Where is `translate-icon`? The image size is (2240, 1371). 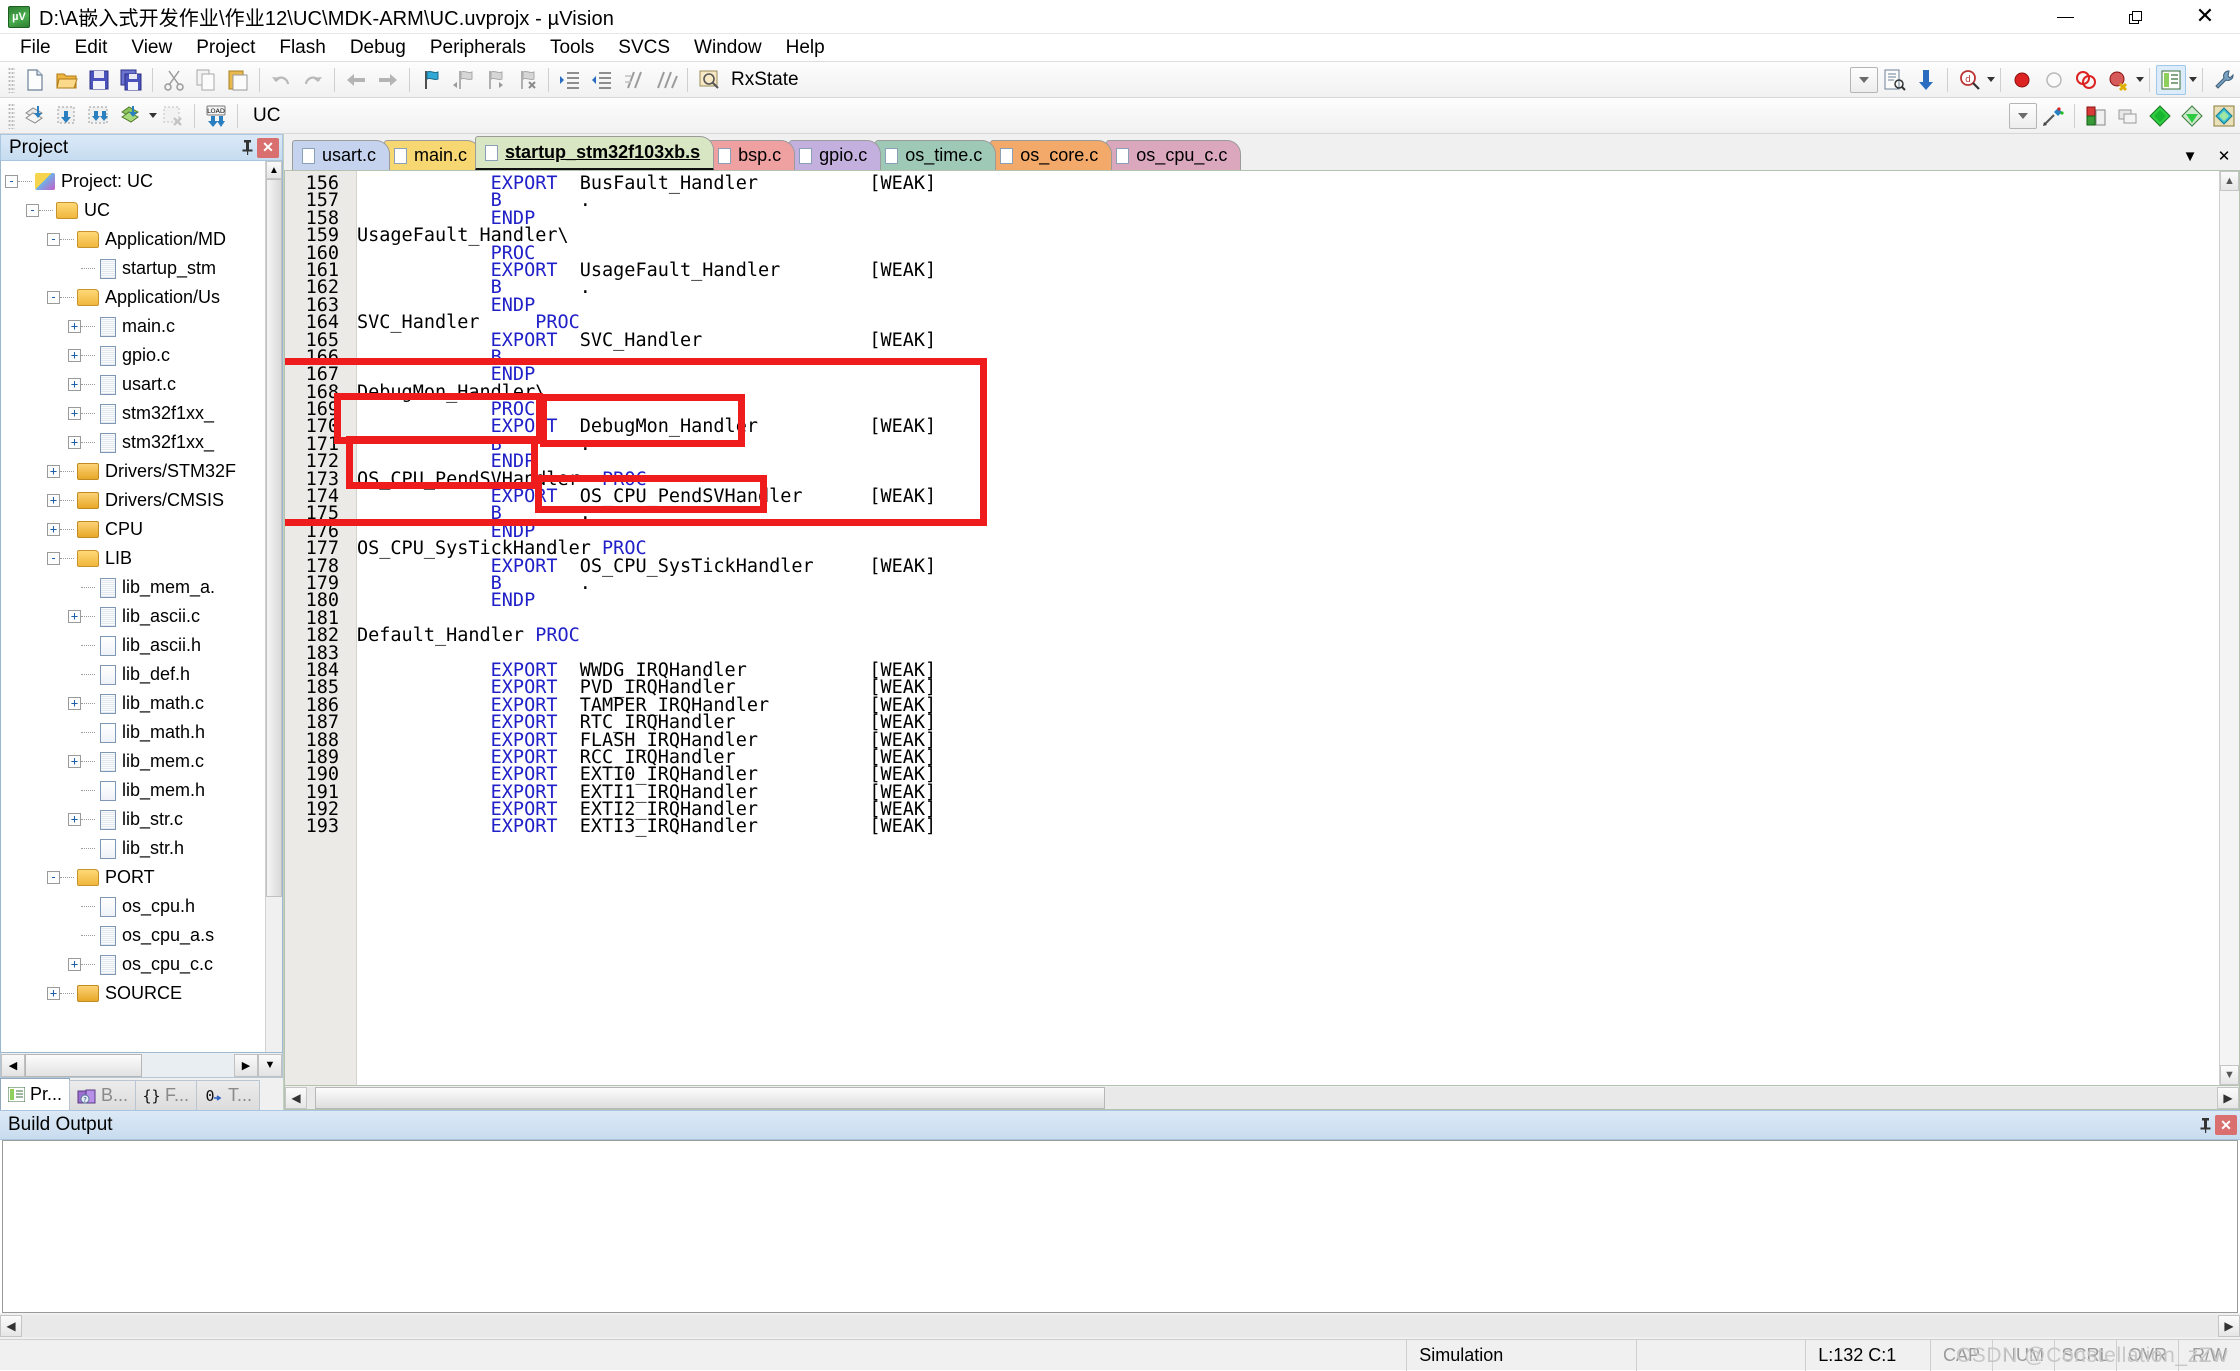
translate-icon is located at coordinates (35, 116).